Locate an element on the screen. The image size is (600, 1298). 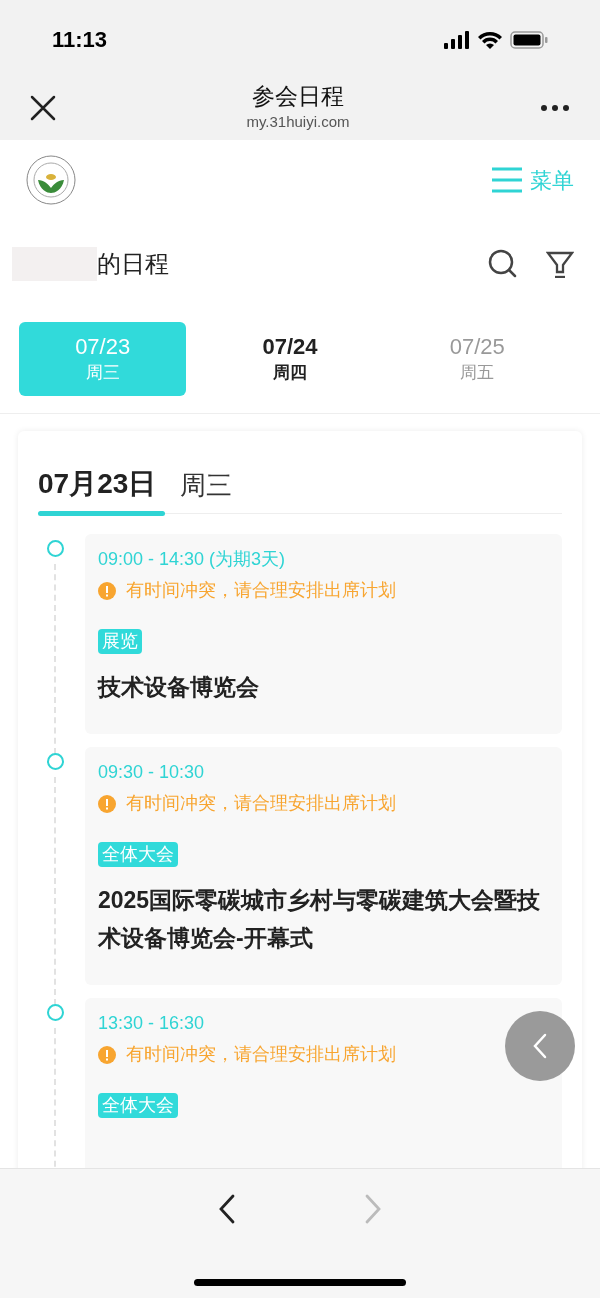
logo-icon is located at coordinates (51, 180).